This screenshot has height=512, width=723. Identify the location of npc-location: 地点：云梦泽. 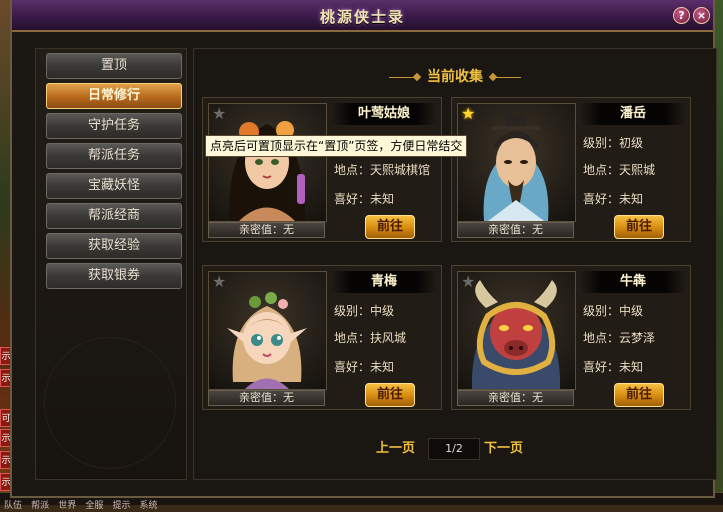
(619, 337).